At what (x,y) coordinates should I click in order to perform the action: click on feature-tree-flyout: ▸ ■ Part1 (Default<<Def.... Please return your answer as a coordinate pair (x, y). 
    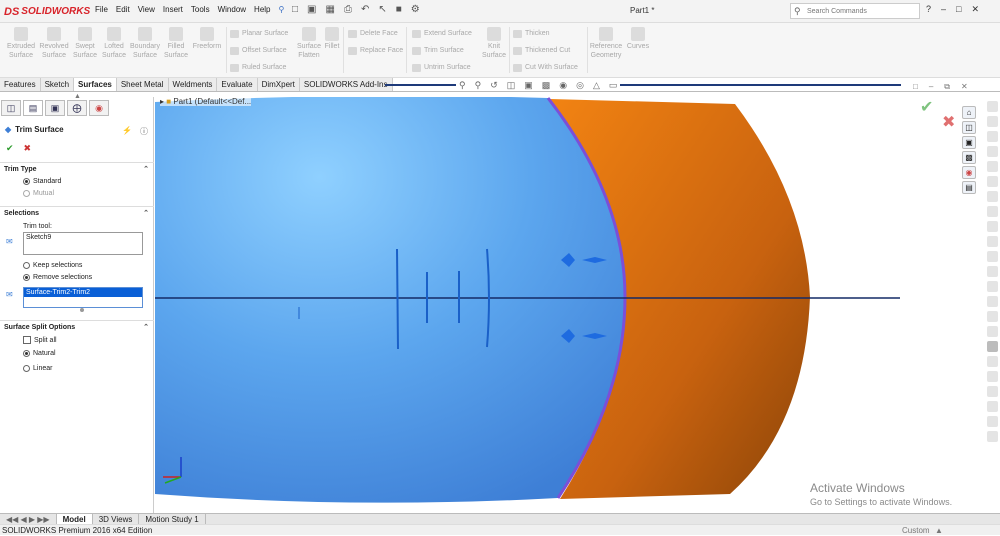
    Looking at the image, I should click on (206, 101).